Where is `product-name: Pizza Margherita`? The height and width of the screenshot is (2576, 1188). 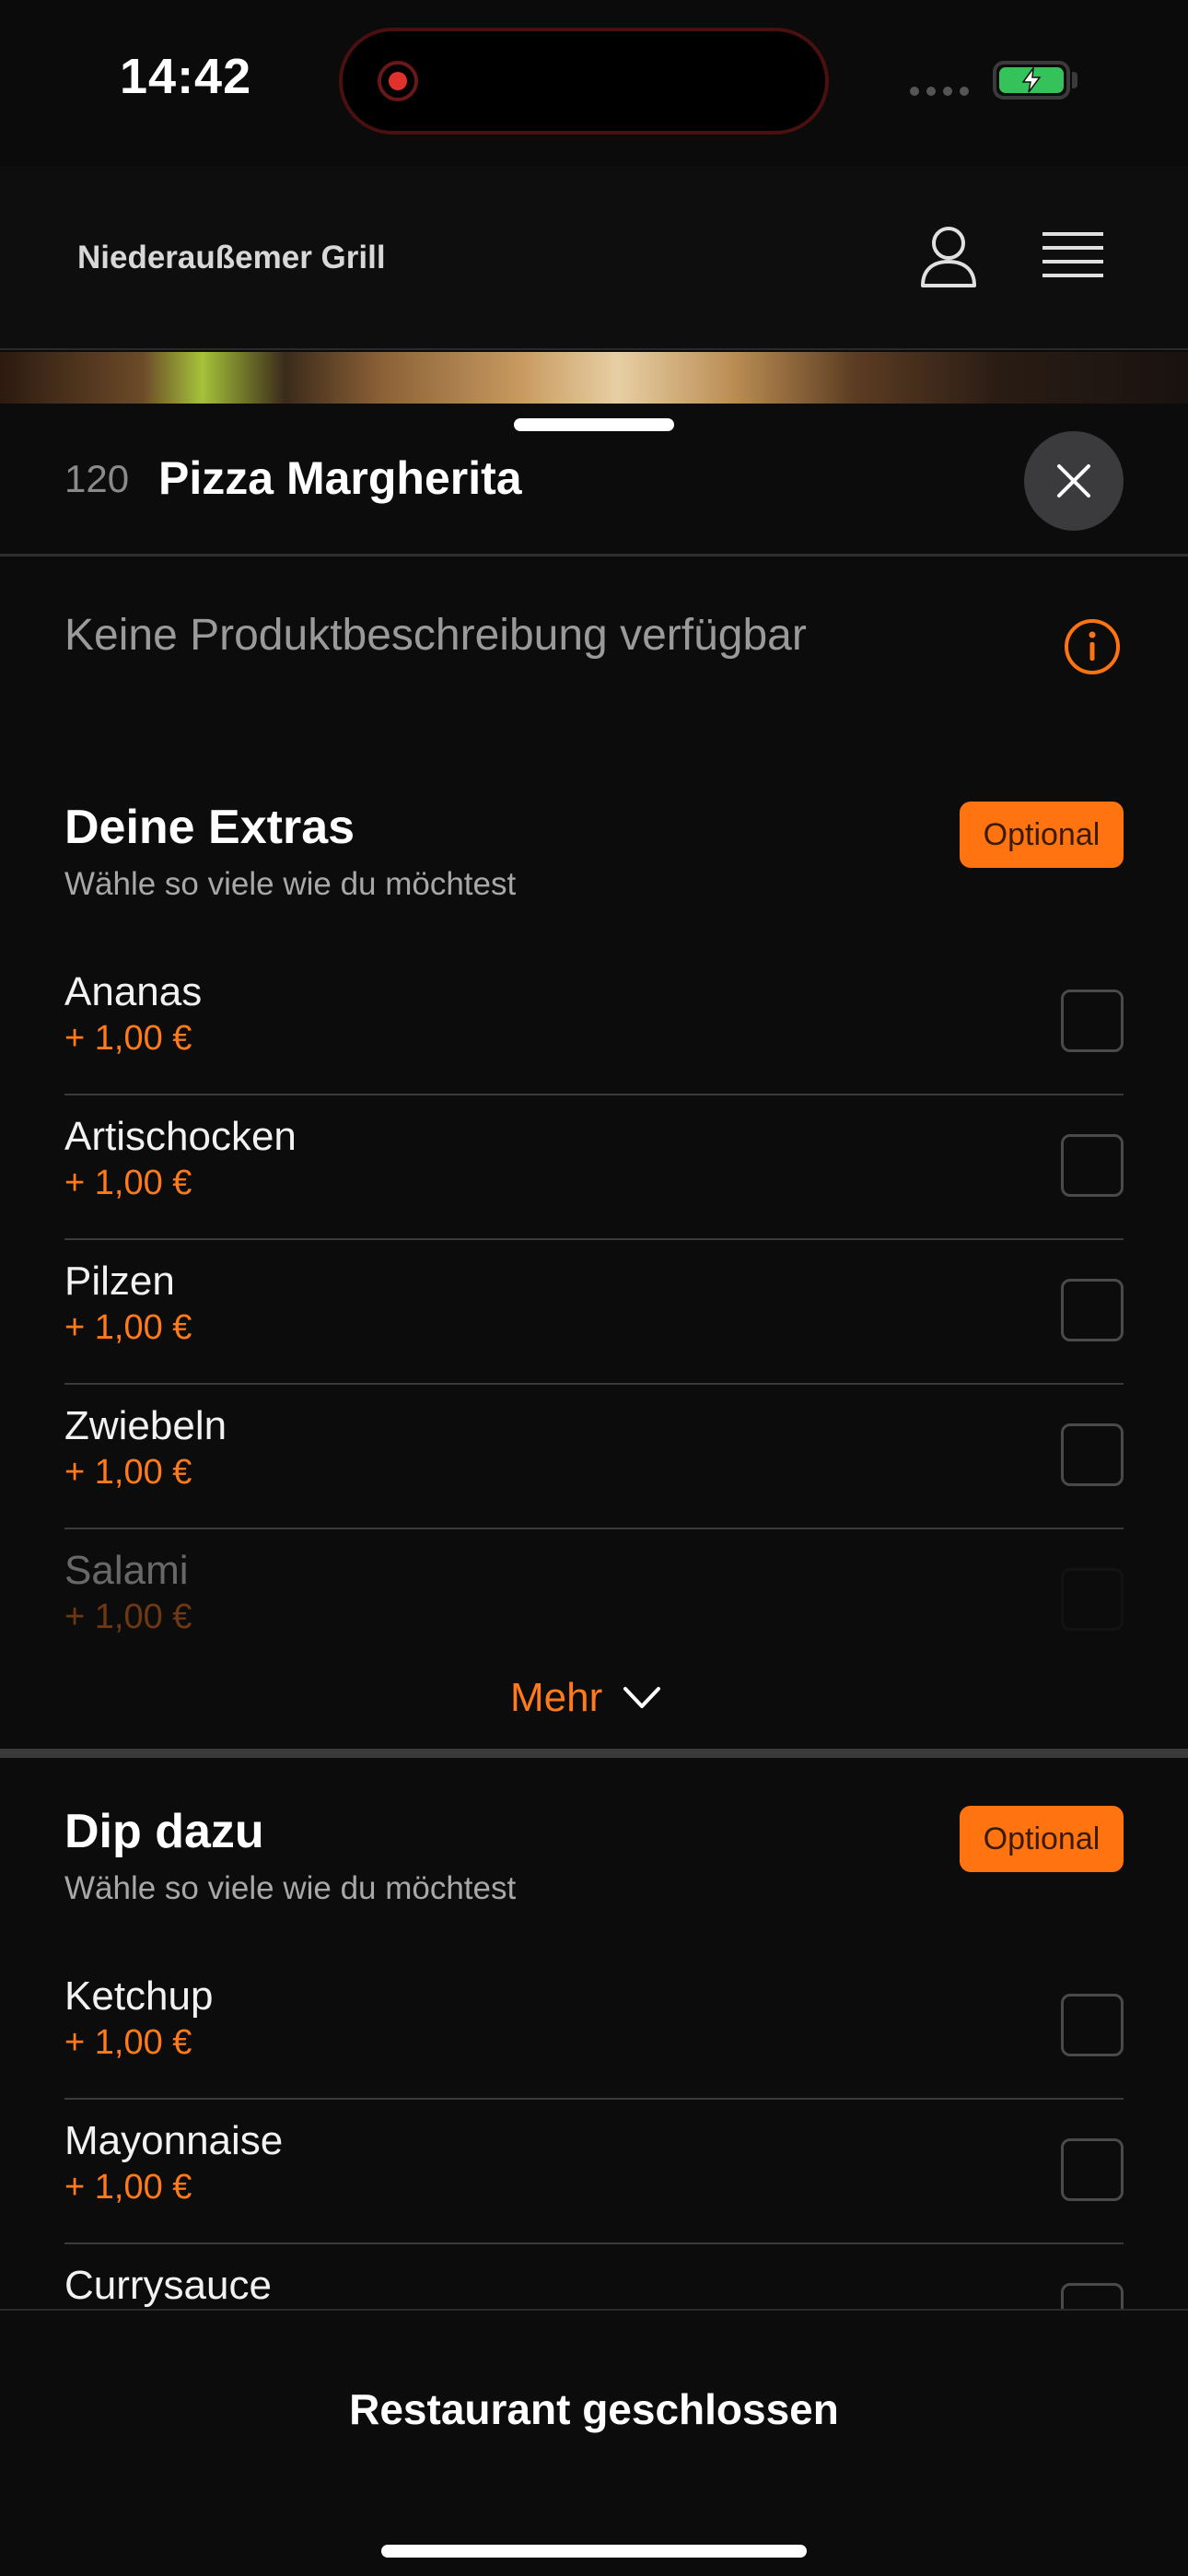 product-name: Pizza Margherita is located at coordinates (340, 478).